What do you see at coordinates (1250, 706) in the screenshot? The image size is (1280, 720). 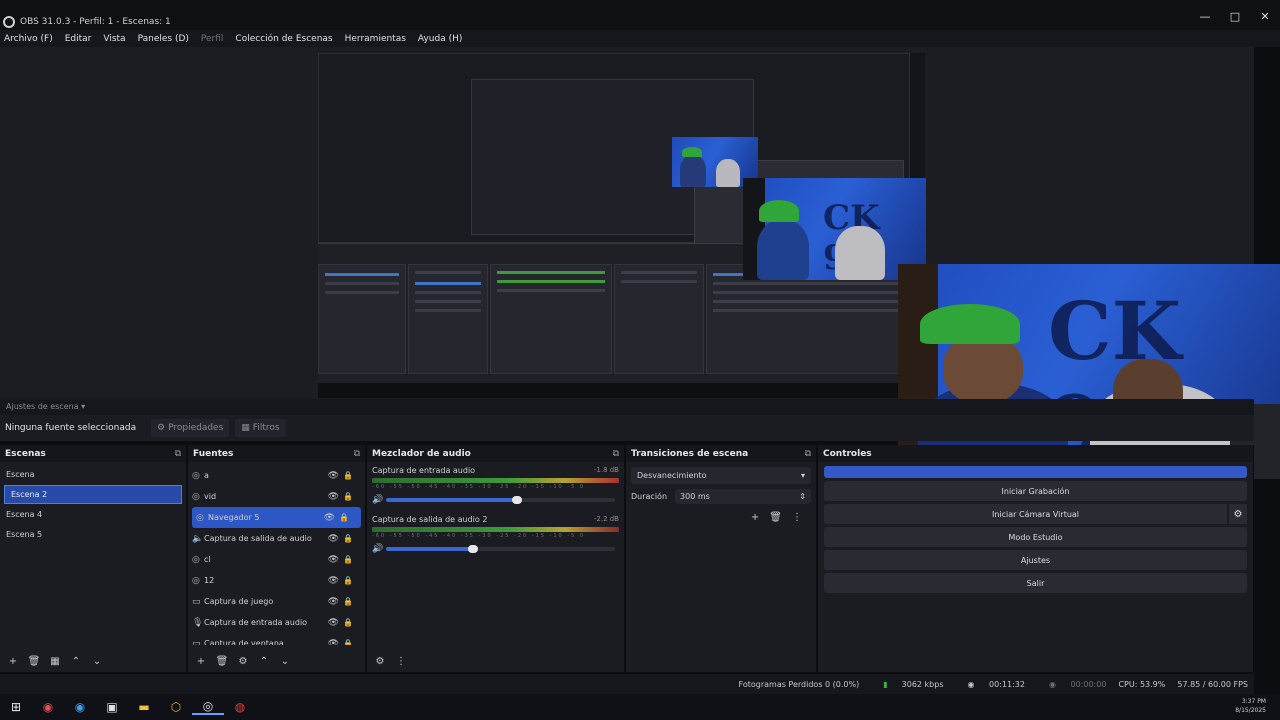 I see `system-clock: 3:37 PM 8/15/2025` at bounding box center [1250, 706].